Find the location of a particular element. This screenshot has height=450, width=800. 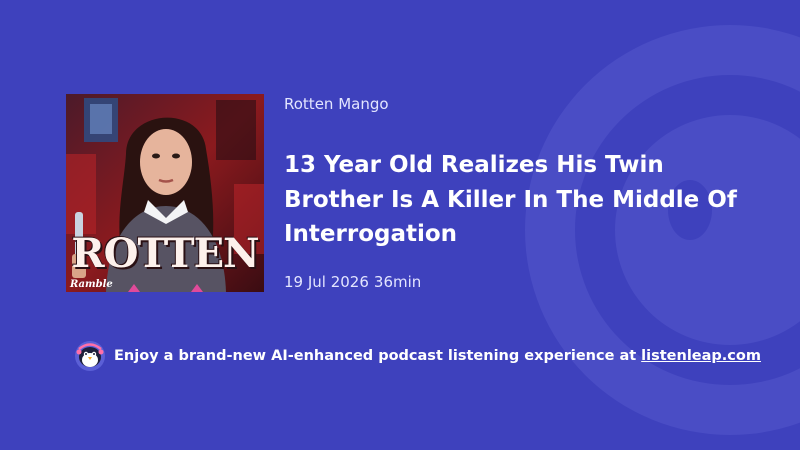

episode-duration: 36min is located at coordinates (397, 282).